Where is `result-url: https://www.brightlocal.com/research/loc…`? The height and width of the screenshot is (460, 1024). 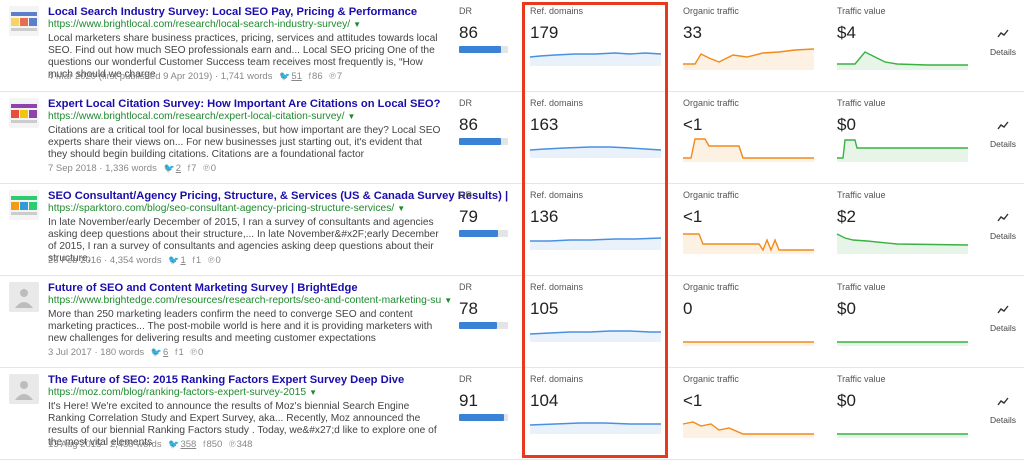
result-url: https://www.brightlocal.com/research/loc… is located at coordinates (204, 24).